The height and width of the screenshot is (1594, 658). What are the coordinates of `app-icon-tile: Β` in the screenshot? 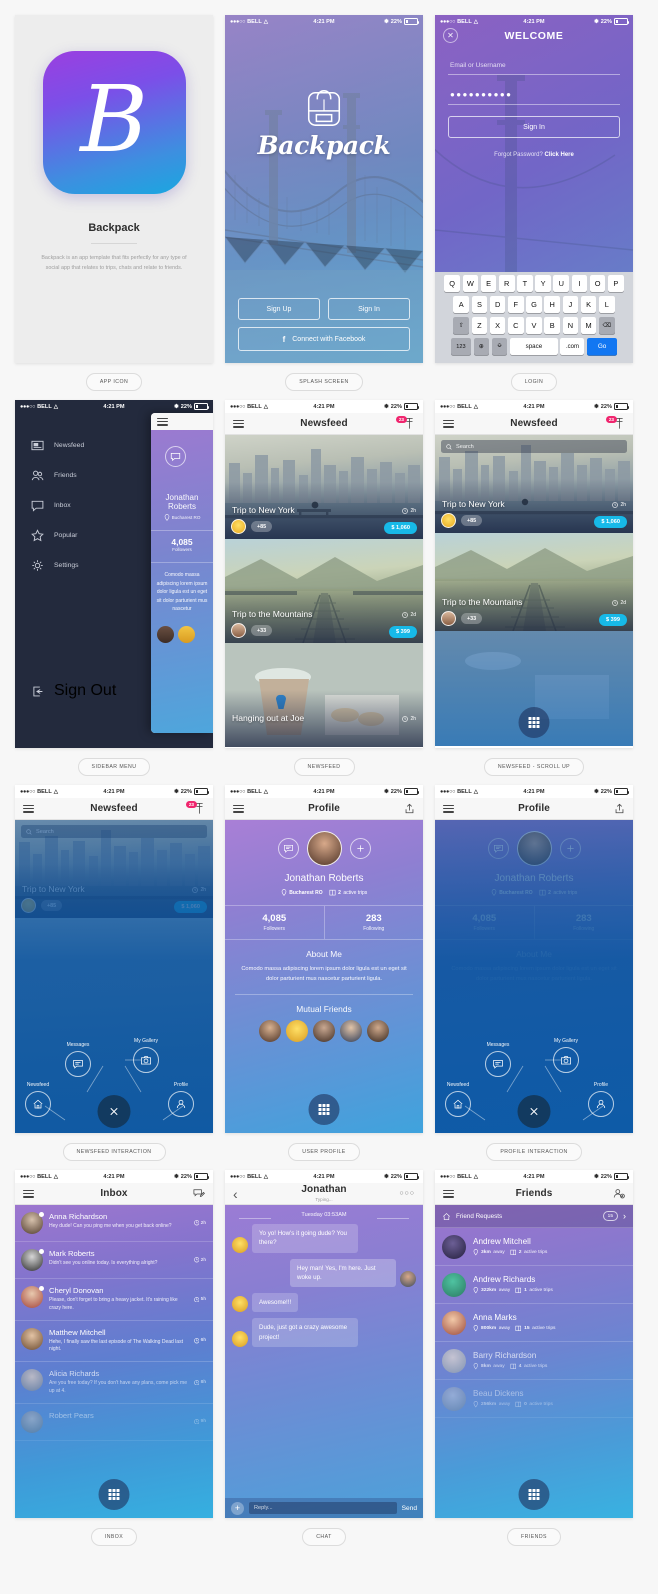 It's located at (114, 122).